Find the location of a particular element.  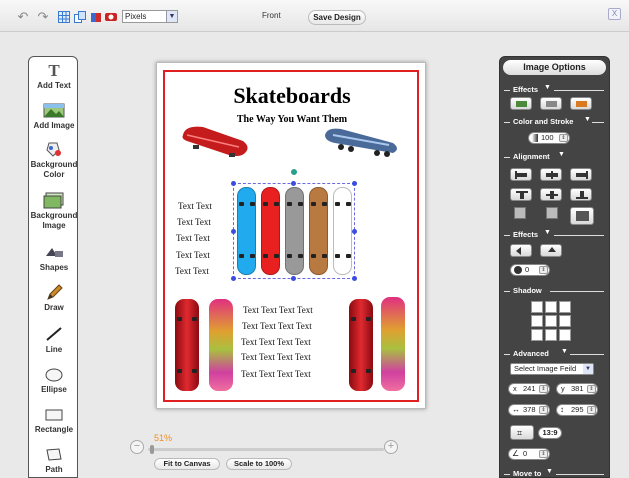

skateboard-image-red is located at coordinates (215, 142).